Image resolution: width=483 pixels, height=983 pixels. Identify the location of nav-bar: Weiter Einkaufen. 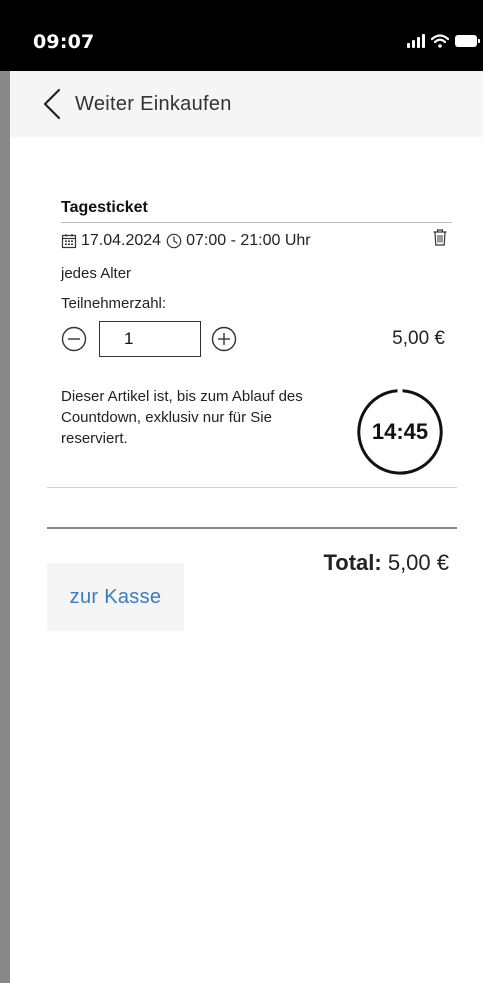
(246, 104).